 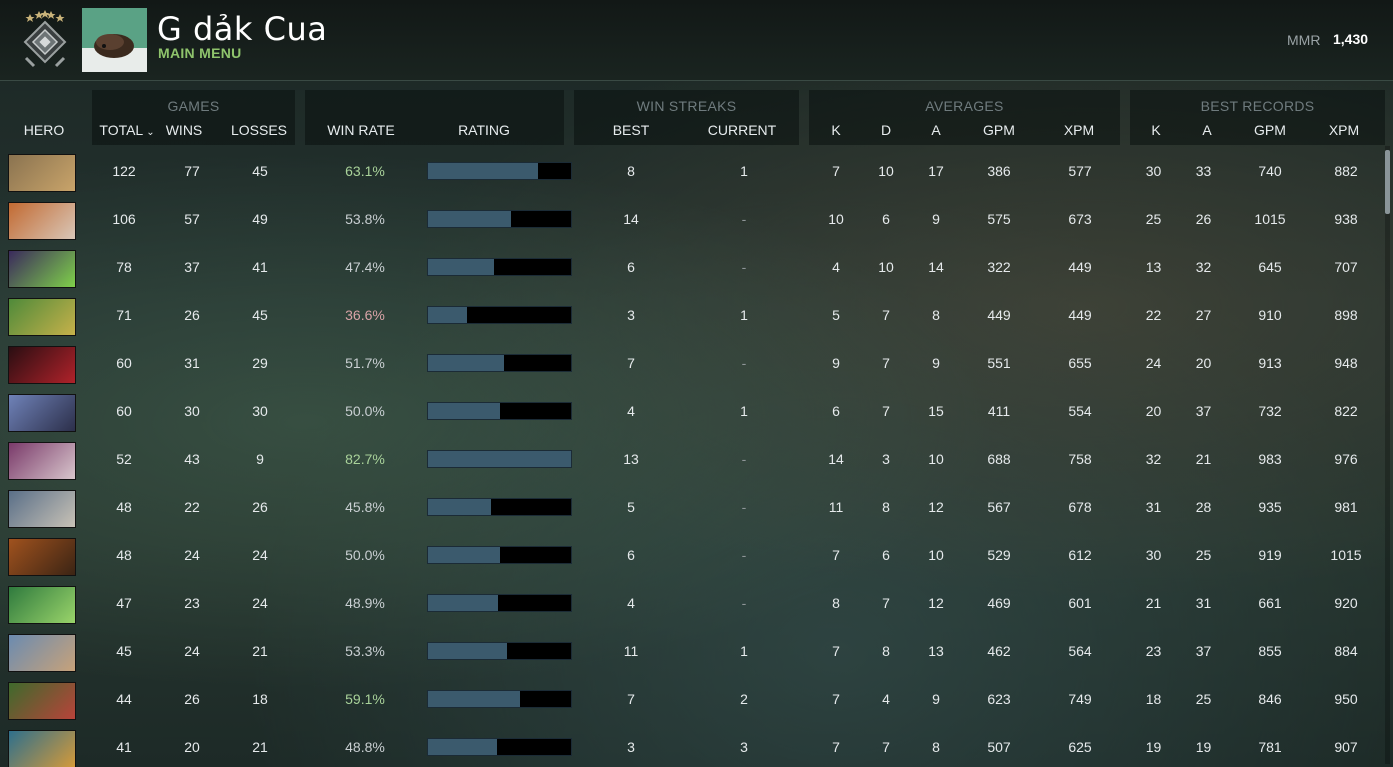 I want to click on cell-best-a: 20, so click(x=1203, y=363).